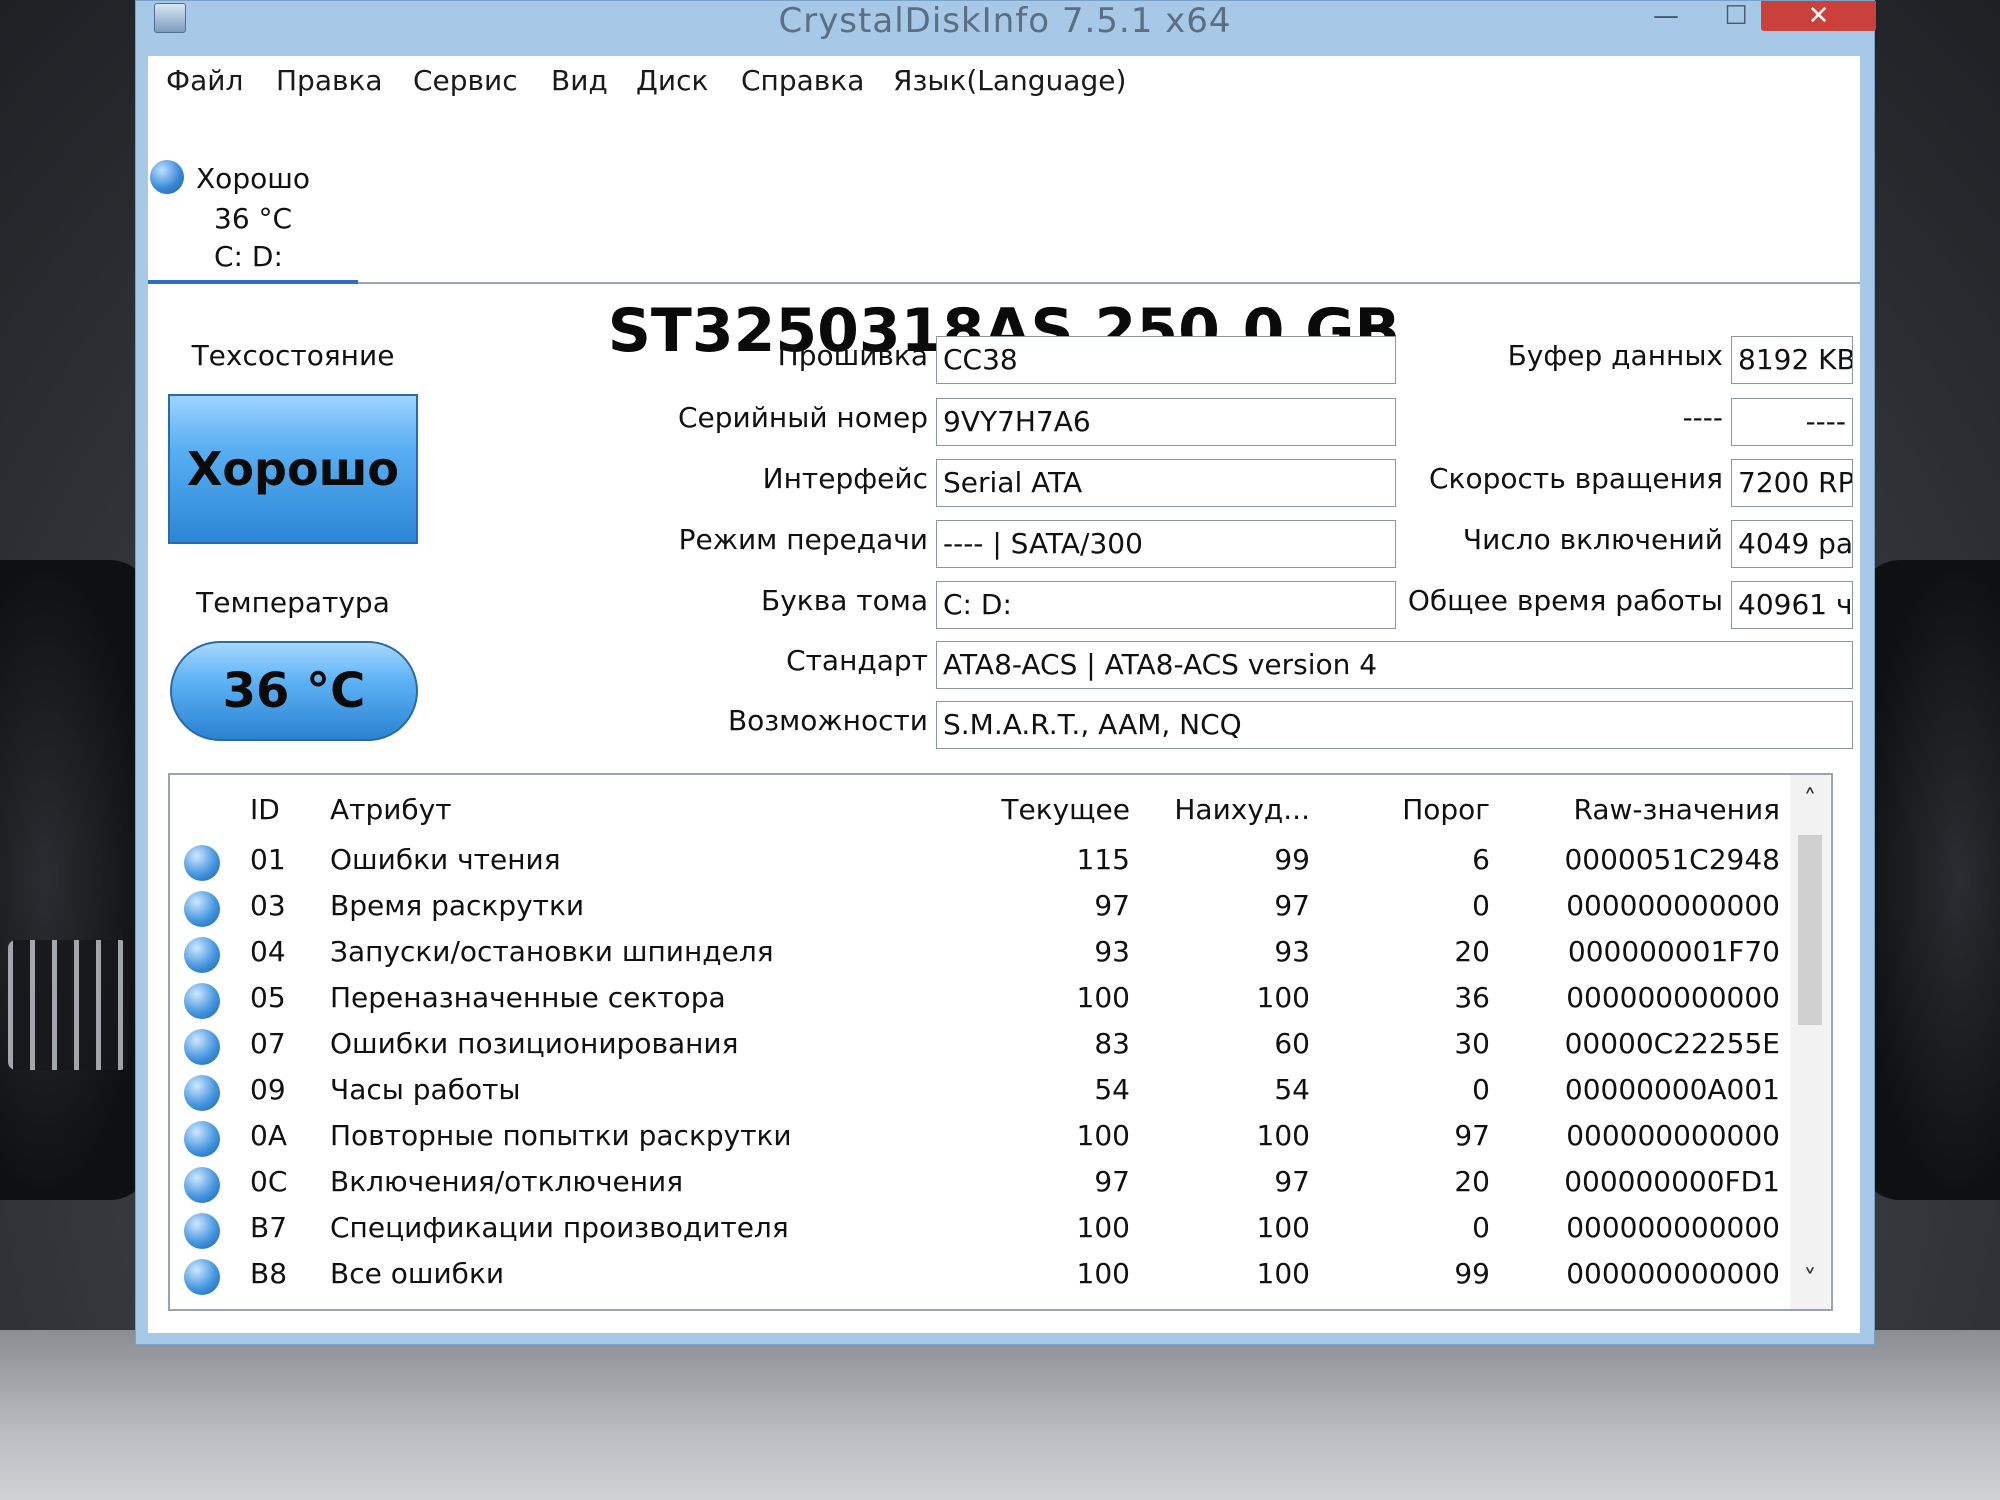 This screenshot has width=2000, height=1500. I want to click on row-id: 03, so click(268, 905).